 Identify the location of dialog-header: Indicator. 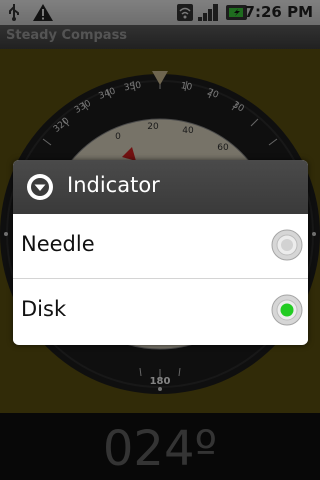
(160, 187).